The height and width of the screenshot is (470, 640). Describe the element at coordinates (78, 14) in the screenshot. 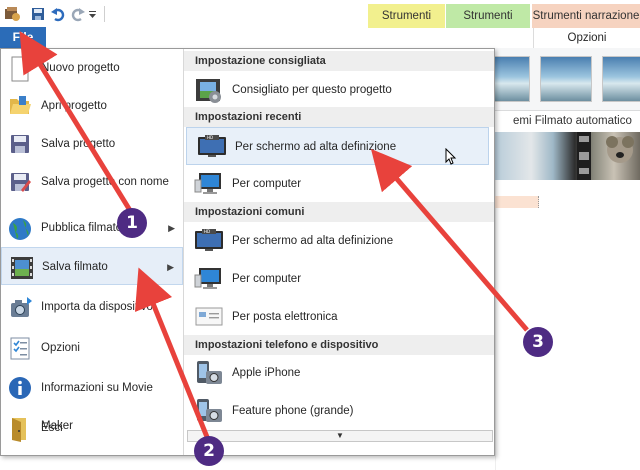

I see `redo-icon` at that location.